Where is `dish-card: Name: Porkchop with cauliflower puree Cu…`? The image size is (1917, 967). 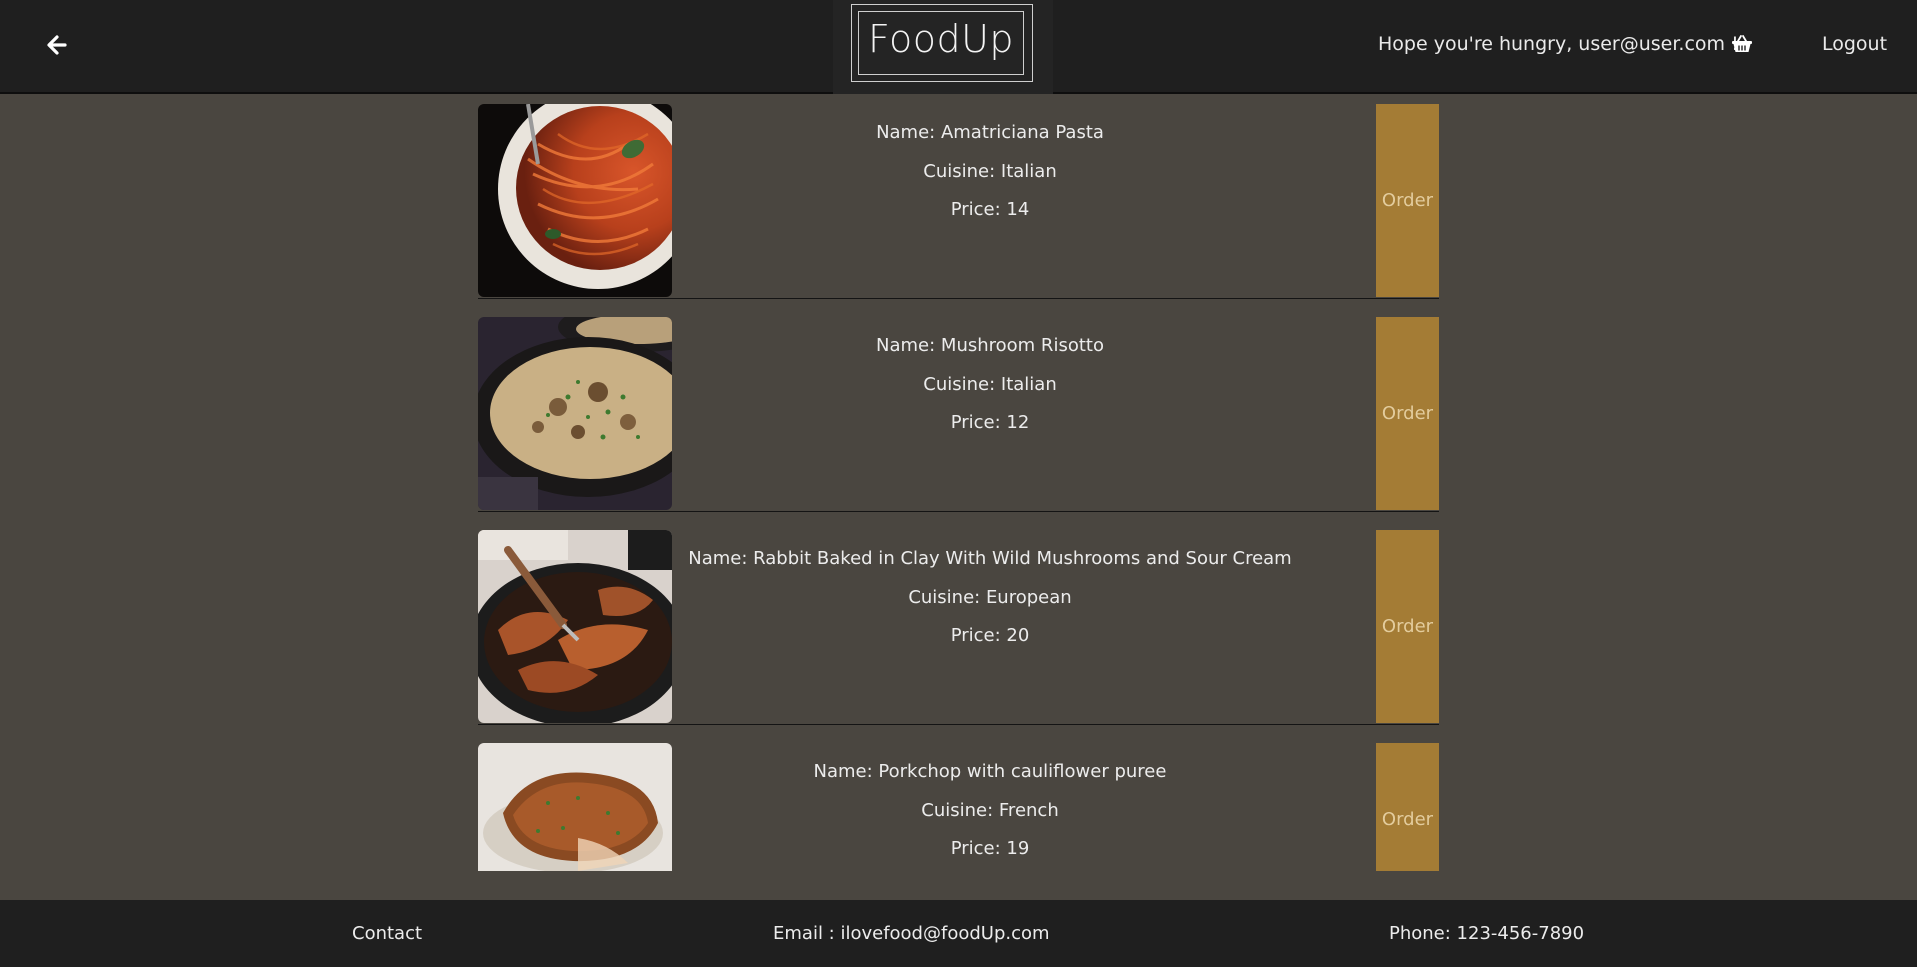 dish-card: Name: Porkchop with cauliflower puree Cu… is located at coordinates (958, 807).